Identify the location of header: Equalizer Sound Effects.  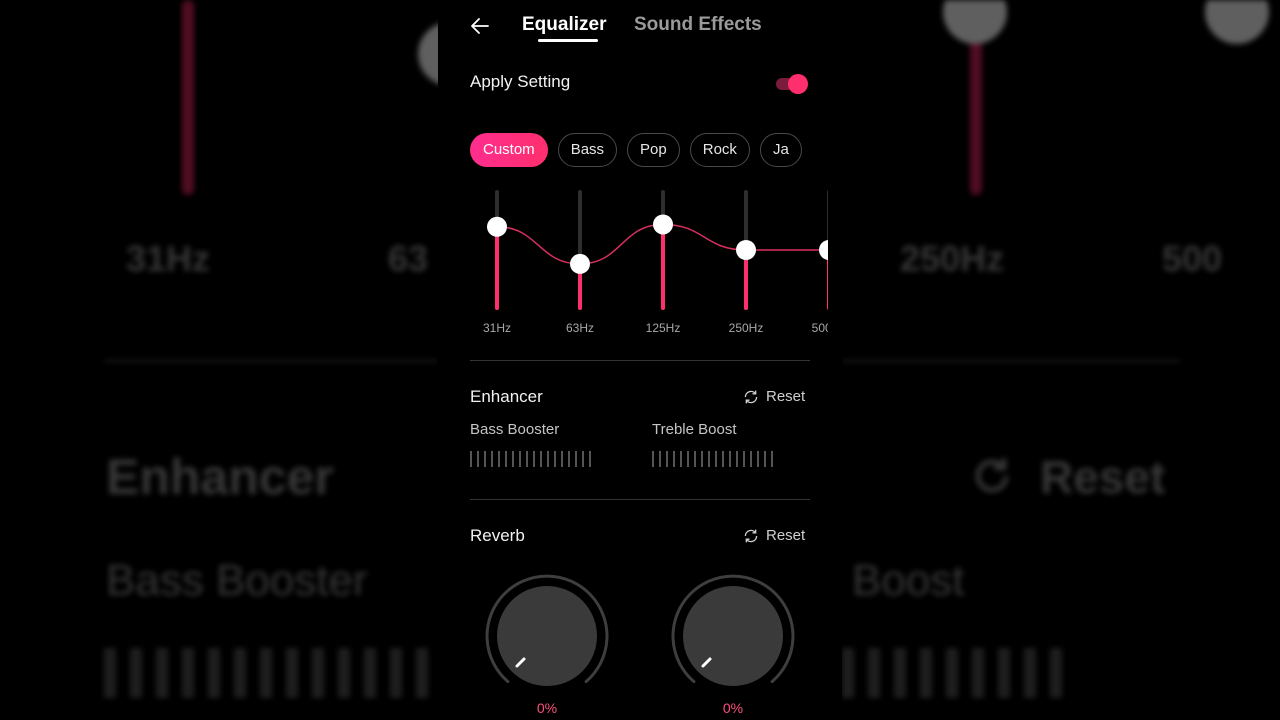
(640, 27).